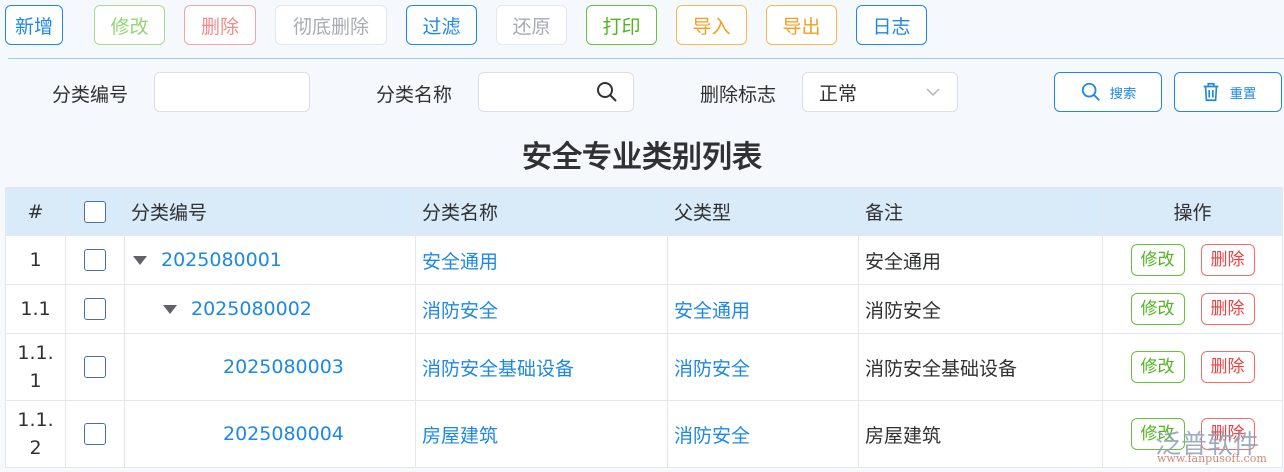  I want to click on row-index: 1.1.2, so click(35, 434).